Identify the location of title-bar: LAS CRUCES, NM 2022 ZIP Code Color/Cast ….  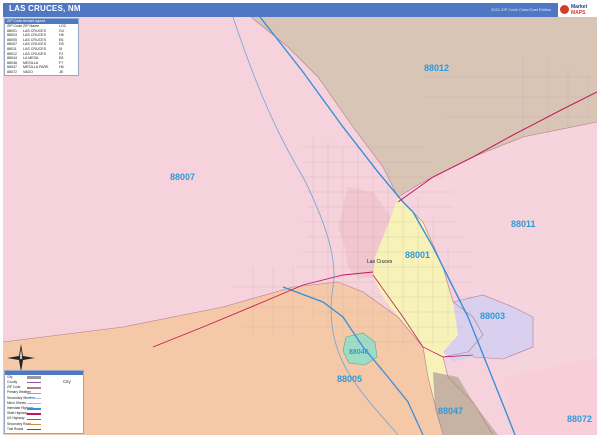
(300, 10).